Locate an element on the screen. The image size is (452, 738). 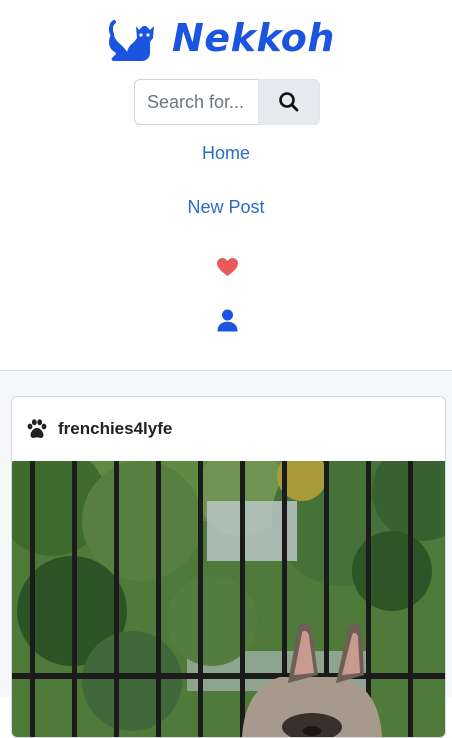
brand-name: Nekkoh is located at coordinates (253, 38).